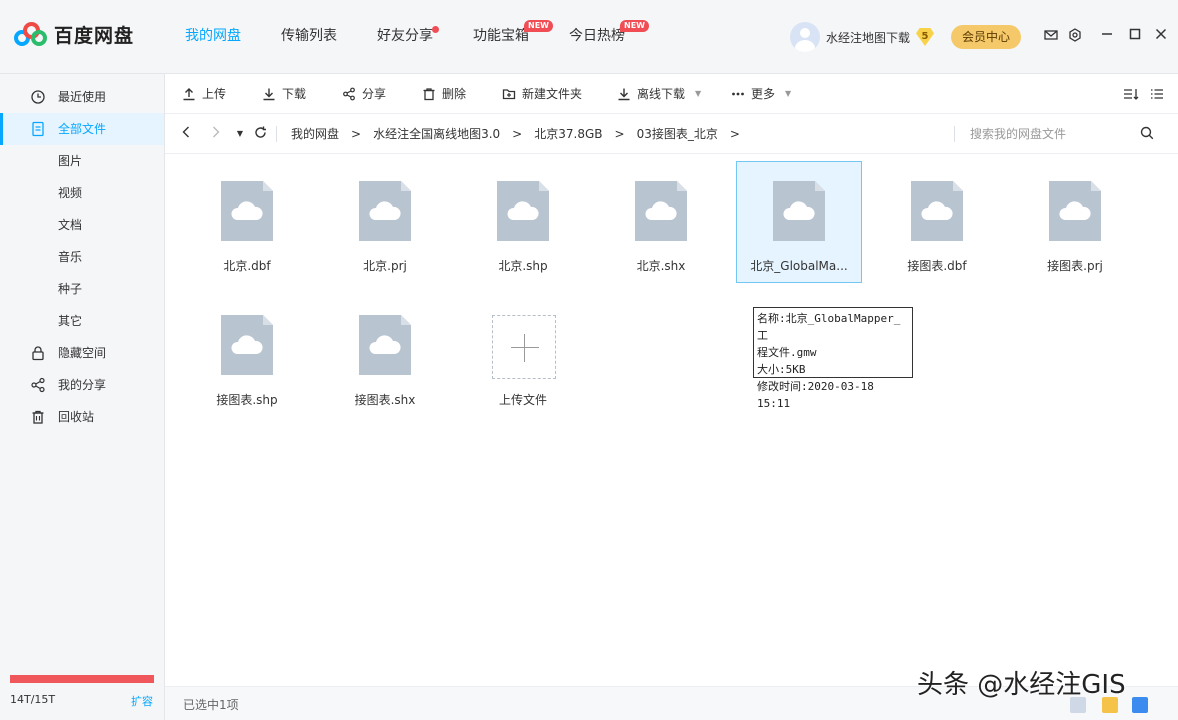 The height and width of the screenshot is (720, 1178). What do you see at coordinates (82, 289) in the screenshot?
I see `sidebar-item-torrents: 种子` at bounding box center [82, 289].